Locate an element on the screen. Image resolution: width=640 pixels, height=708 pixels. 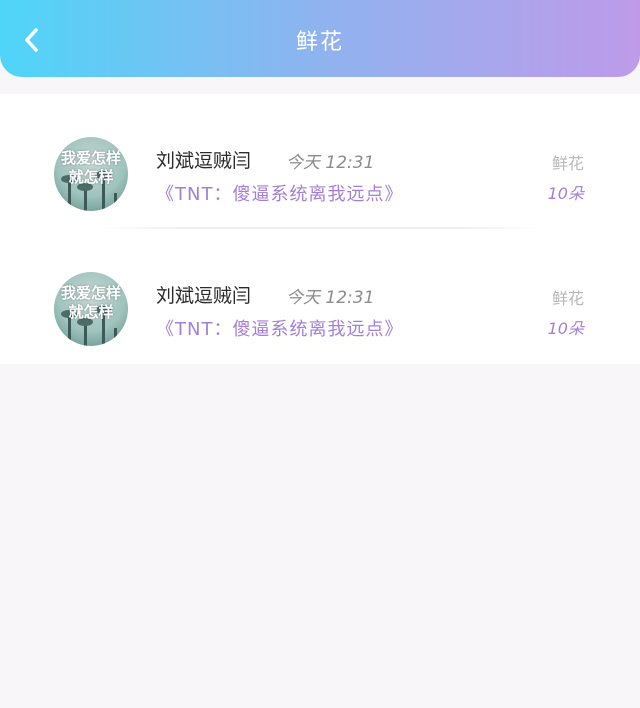
top-bar: 鲜花 is located at coordinates (320, 38).